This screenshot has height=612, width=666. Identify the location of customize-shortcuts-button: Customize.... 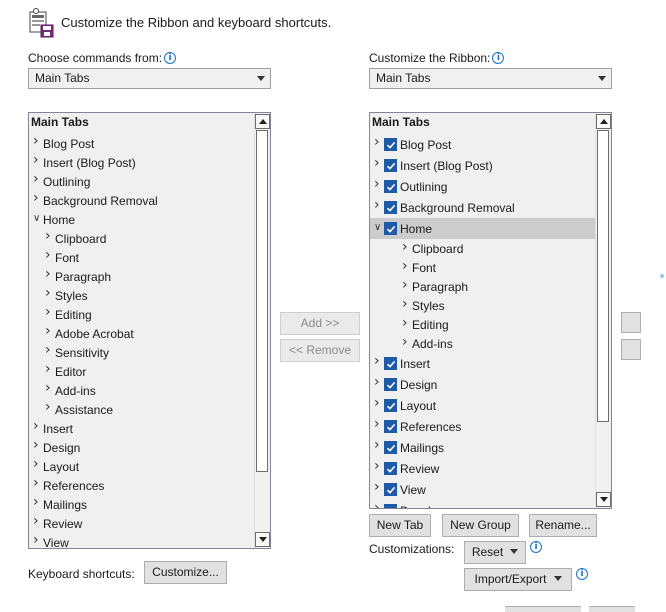
(185, 572).